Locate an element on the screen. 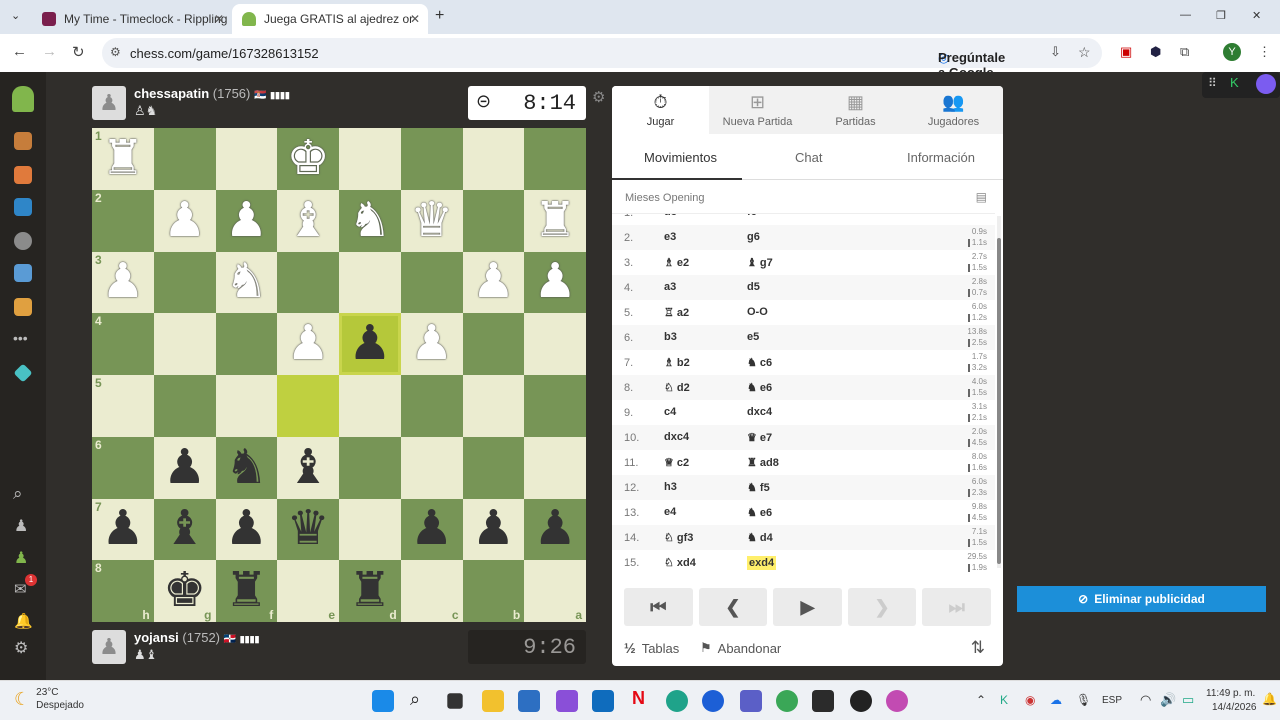  square-e7: ♛ is located at coordinates (308, 529).